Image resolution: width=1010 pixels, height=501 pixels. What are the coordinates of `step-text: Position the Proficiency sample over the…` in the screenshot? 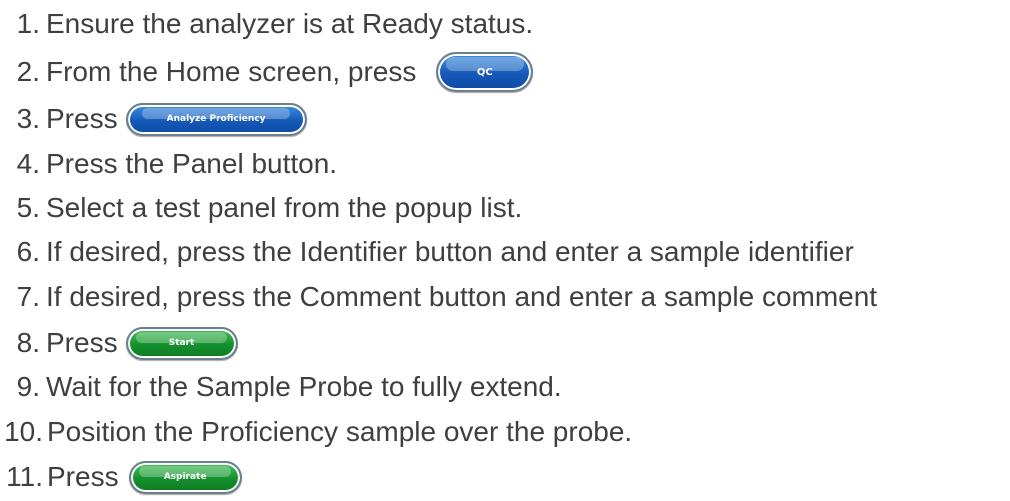 It's located at (340, 431).